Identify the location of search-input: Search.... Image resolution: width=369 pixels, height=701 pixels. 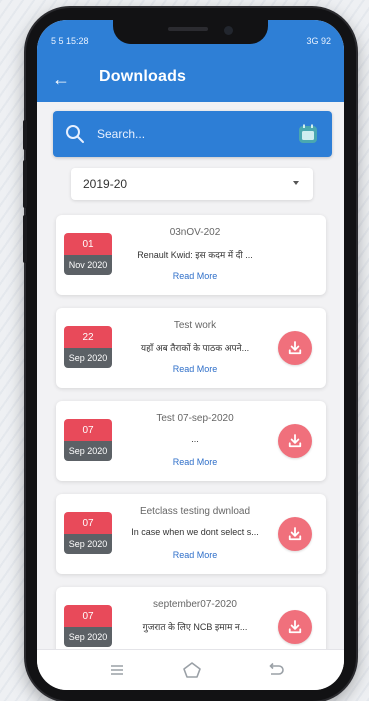
(121, 134).